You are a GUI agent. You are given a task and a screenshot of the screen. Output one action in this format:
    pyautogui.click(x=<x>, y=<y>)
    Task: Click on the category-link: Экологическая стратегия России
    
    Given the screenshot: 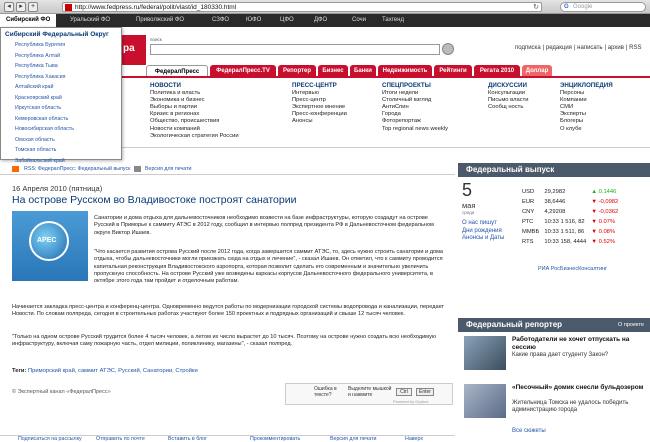 What is the action you would take?
    pyautogui.click(x=194, y=136)
    